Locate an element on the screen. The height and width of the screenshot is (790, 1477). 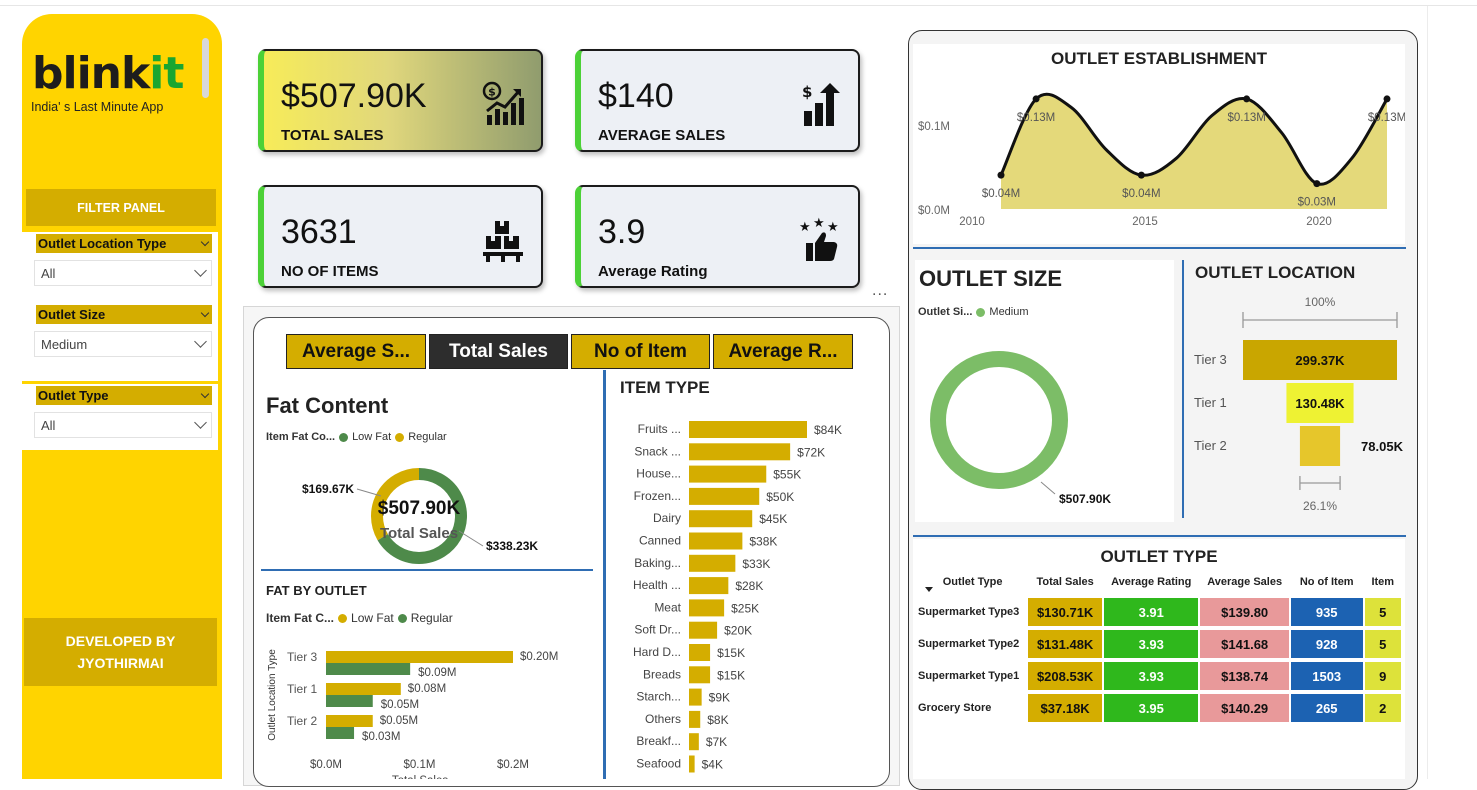
category-label: Canned is located at coordinates (660, 541).